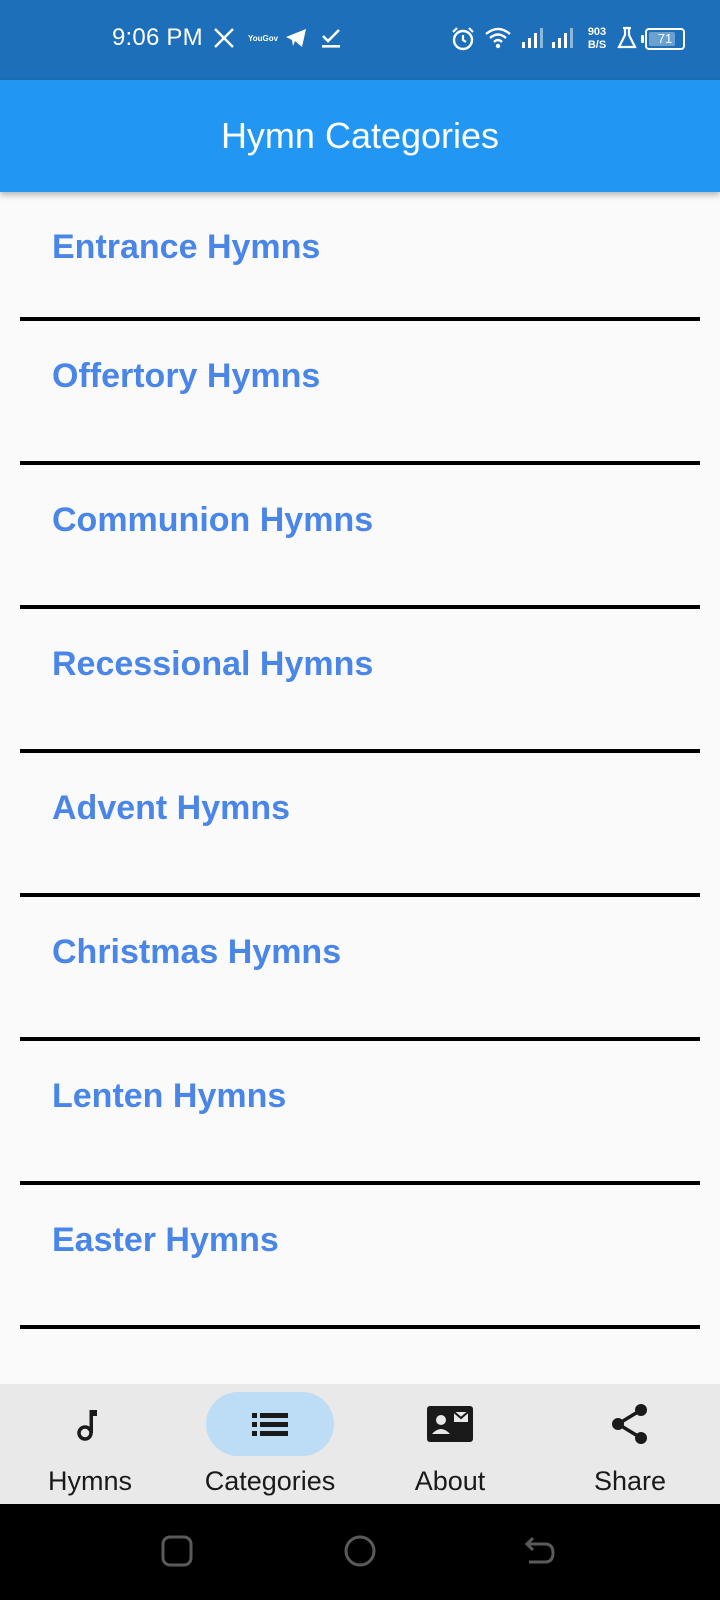 The height and width of the screenshot is (1600, 720). I want to click on battery-level: 71, so click(665, 38).